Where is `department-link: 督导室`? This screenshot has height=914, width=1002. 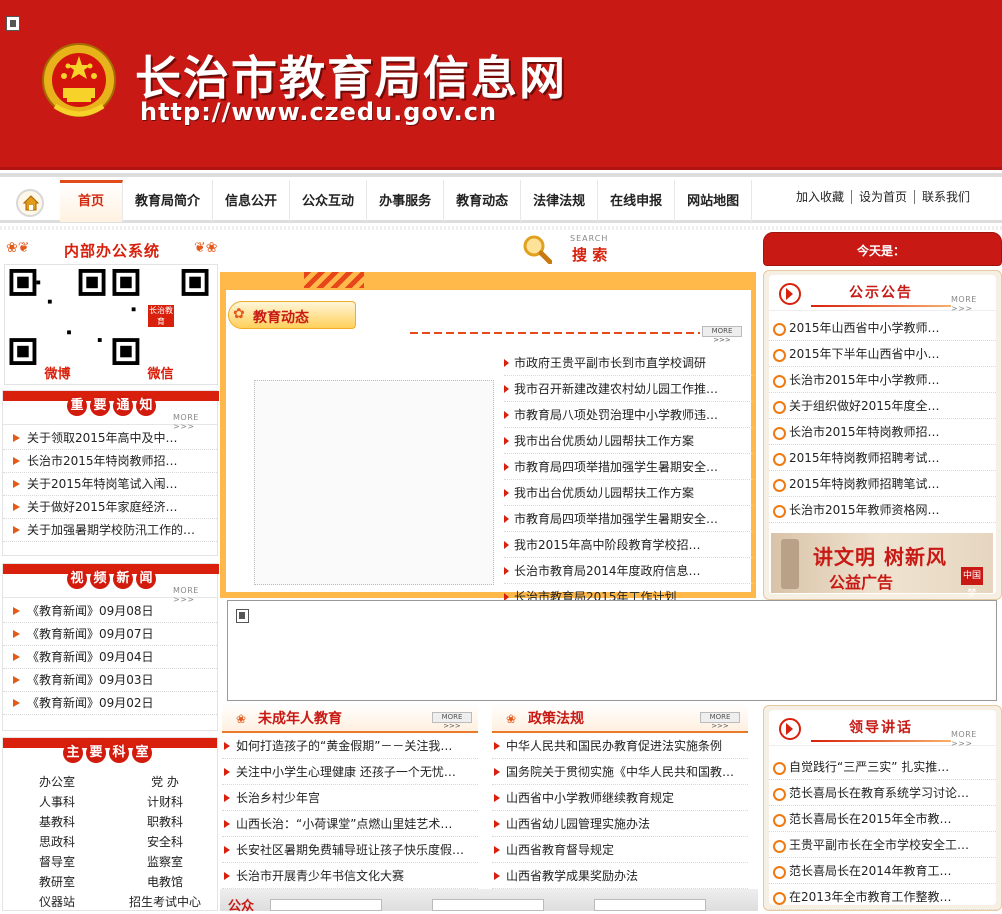 department-link: 督导室 is located at coordinates (57, 862).